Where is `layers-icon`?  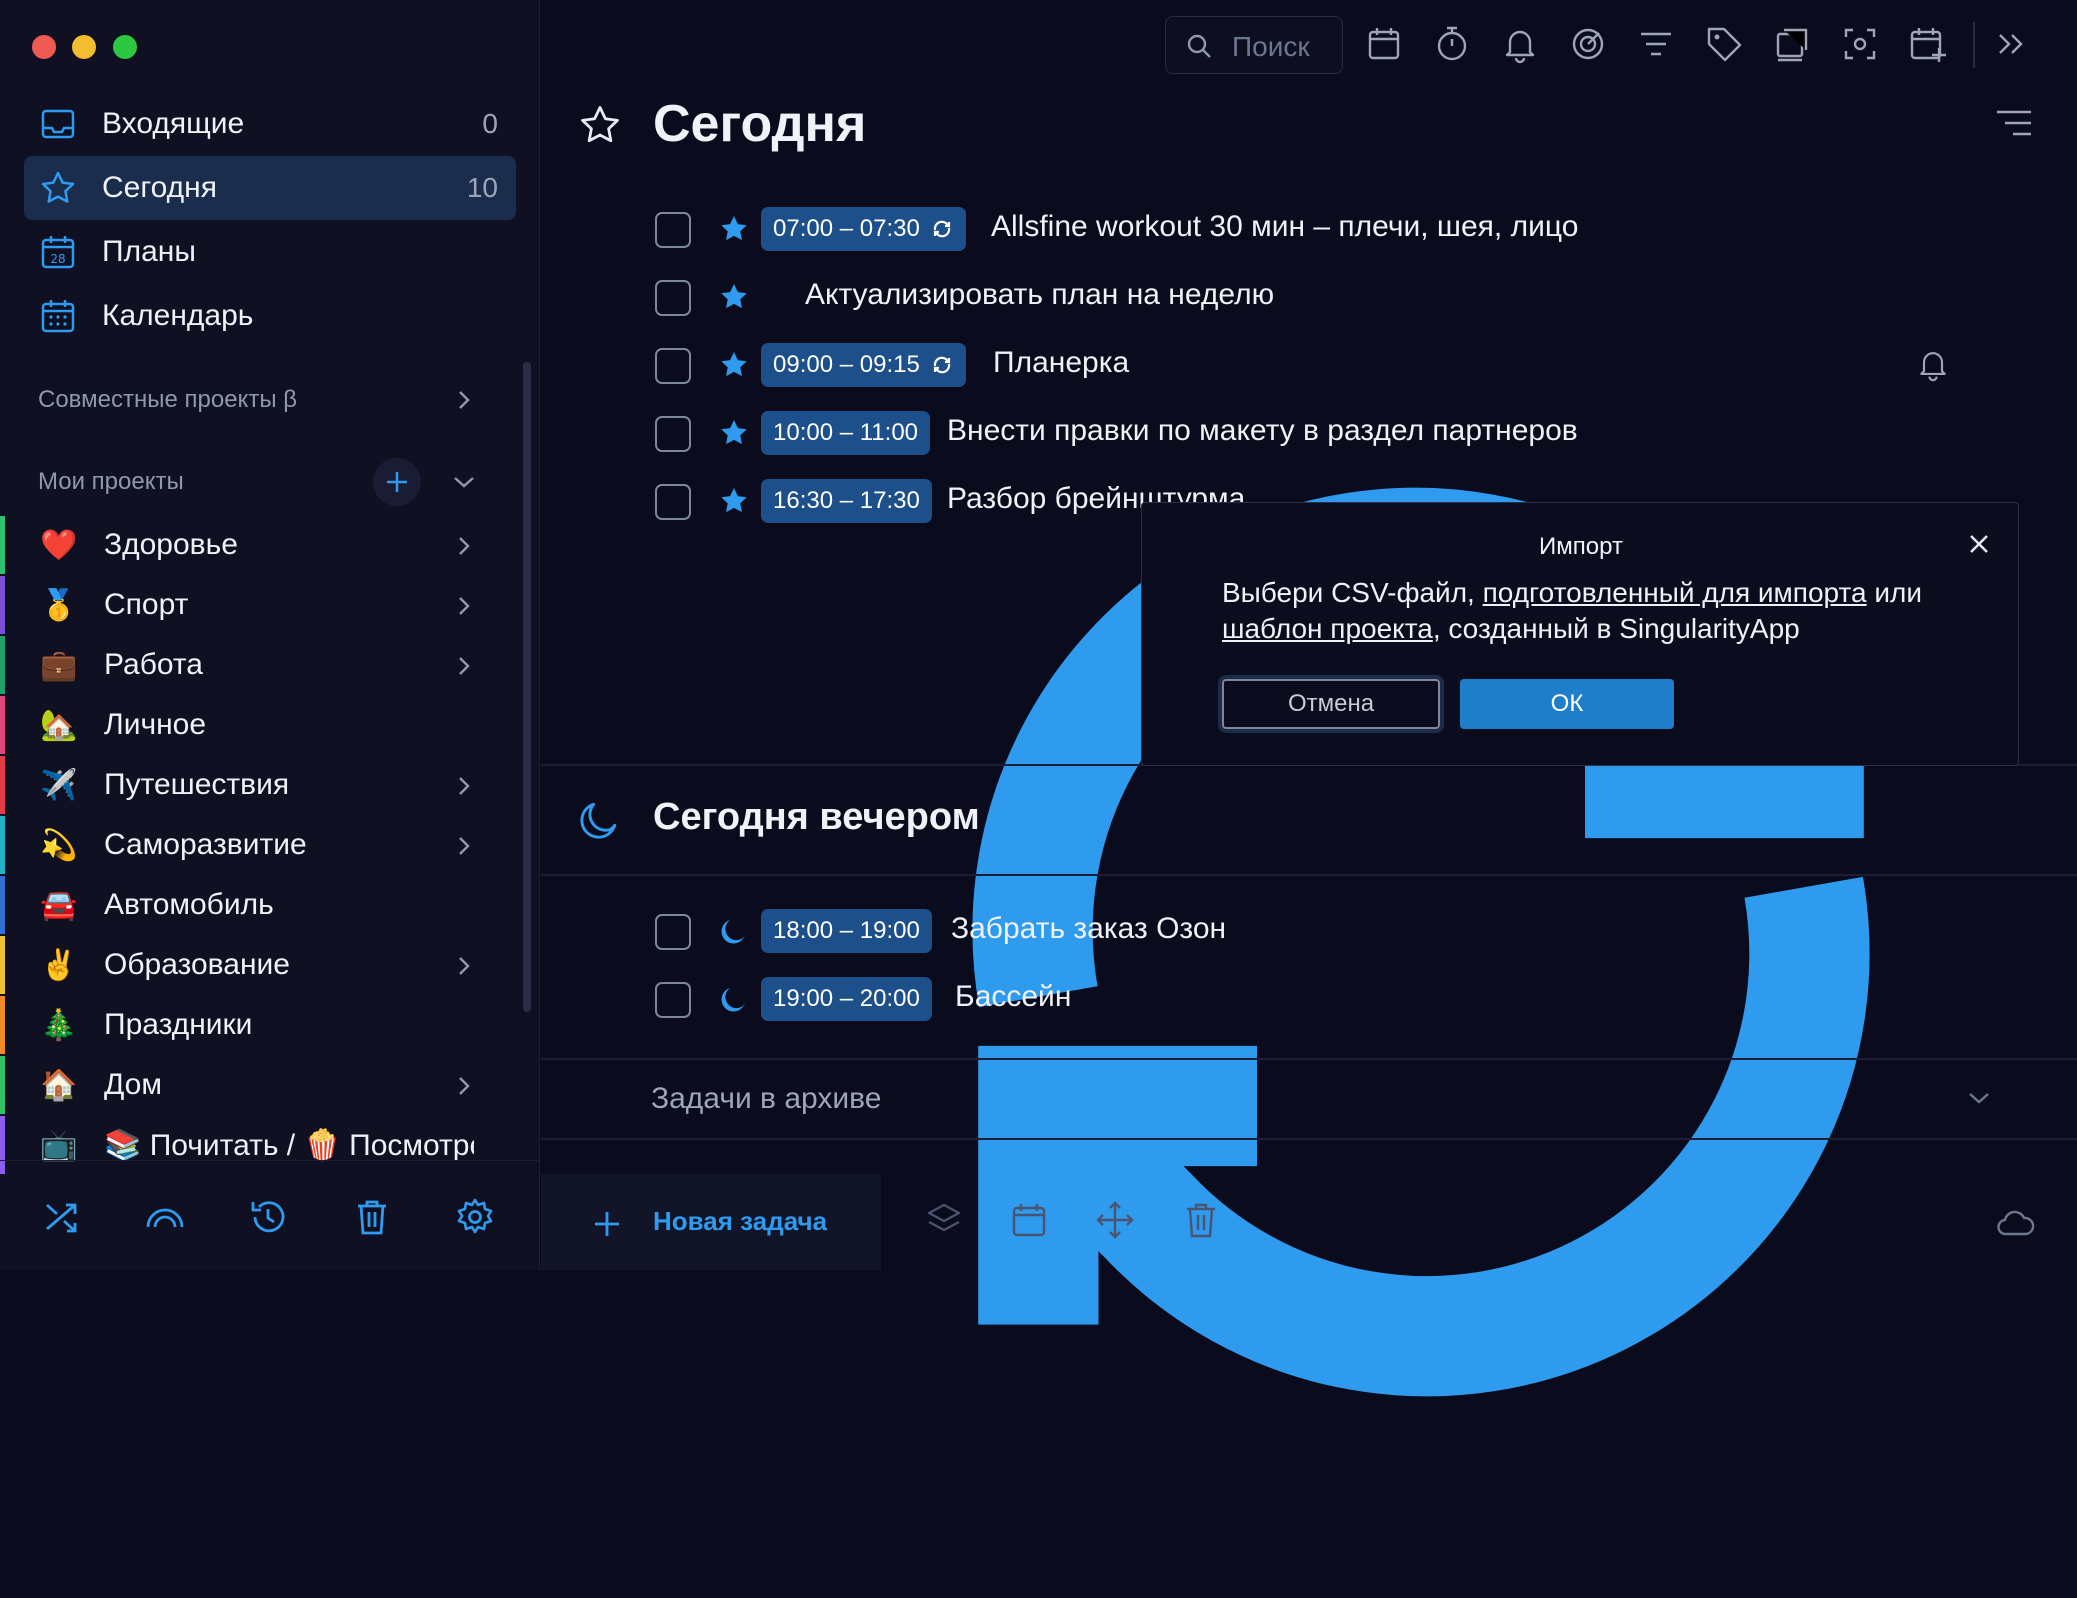
layers-icon is located at coordinates (944, 1220).